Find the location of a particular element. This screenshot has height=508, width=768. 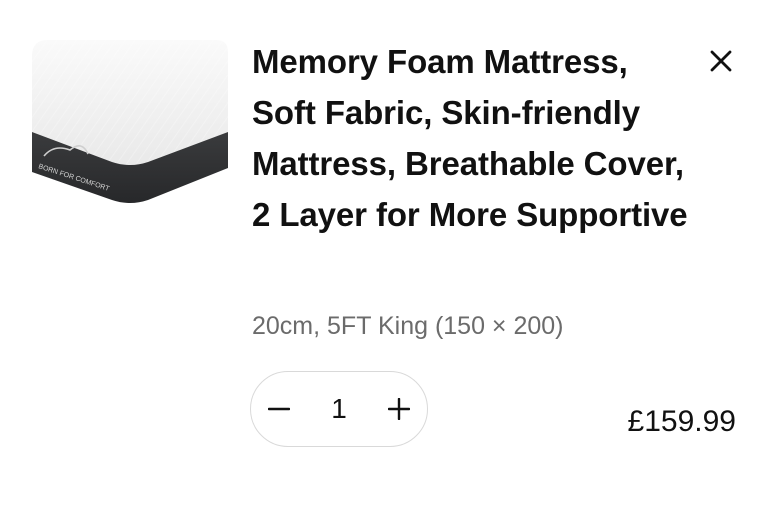

quantity-value: 1 is located at coordinates (339, 409).